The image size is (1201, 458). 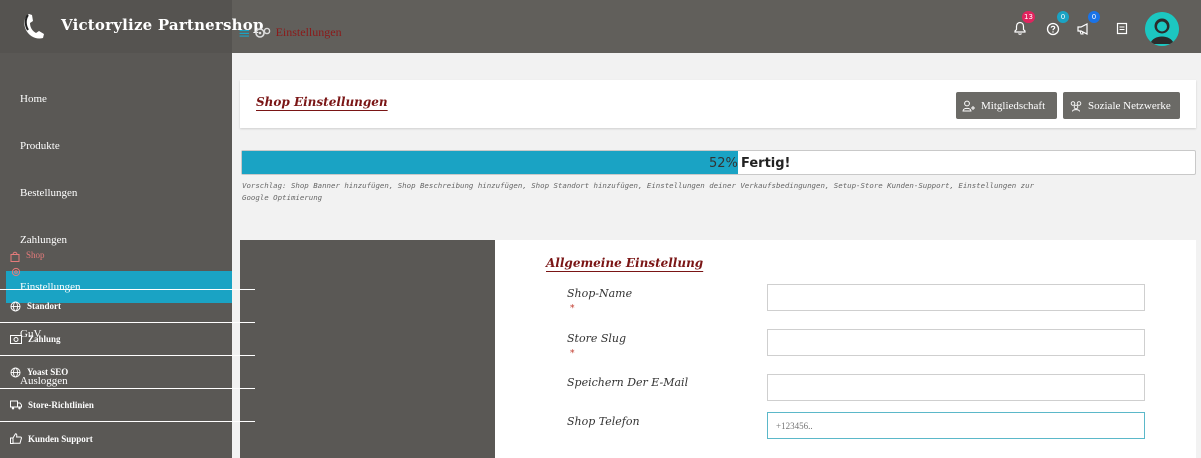 I want to click on section-title: Allgemeine Einstellung, so click(x=625, y=263).